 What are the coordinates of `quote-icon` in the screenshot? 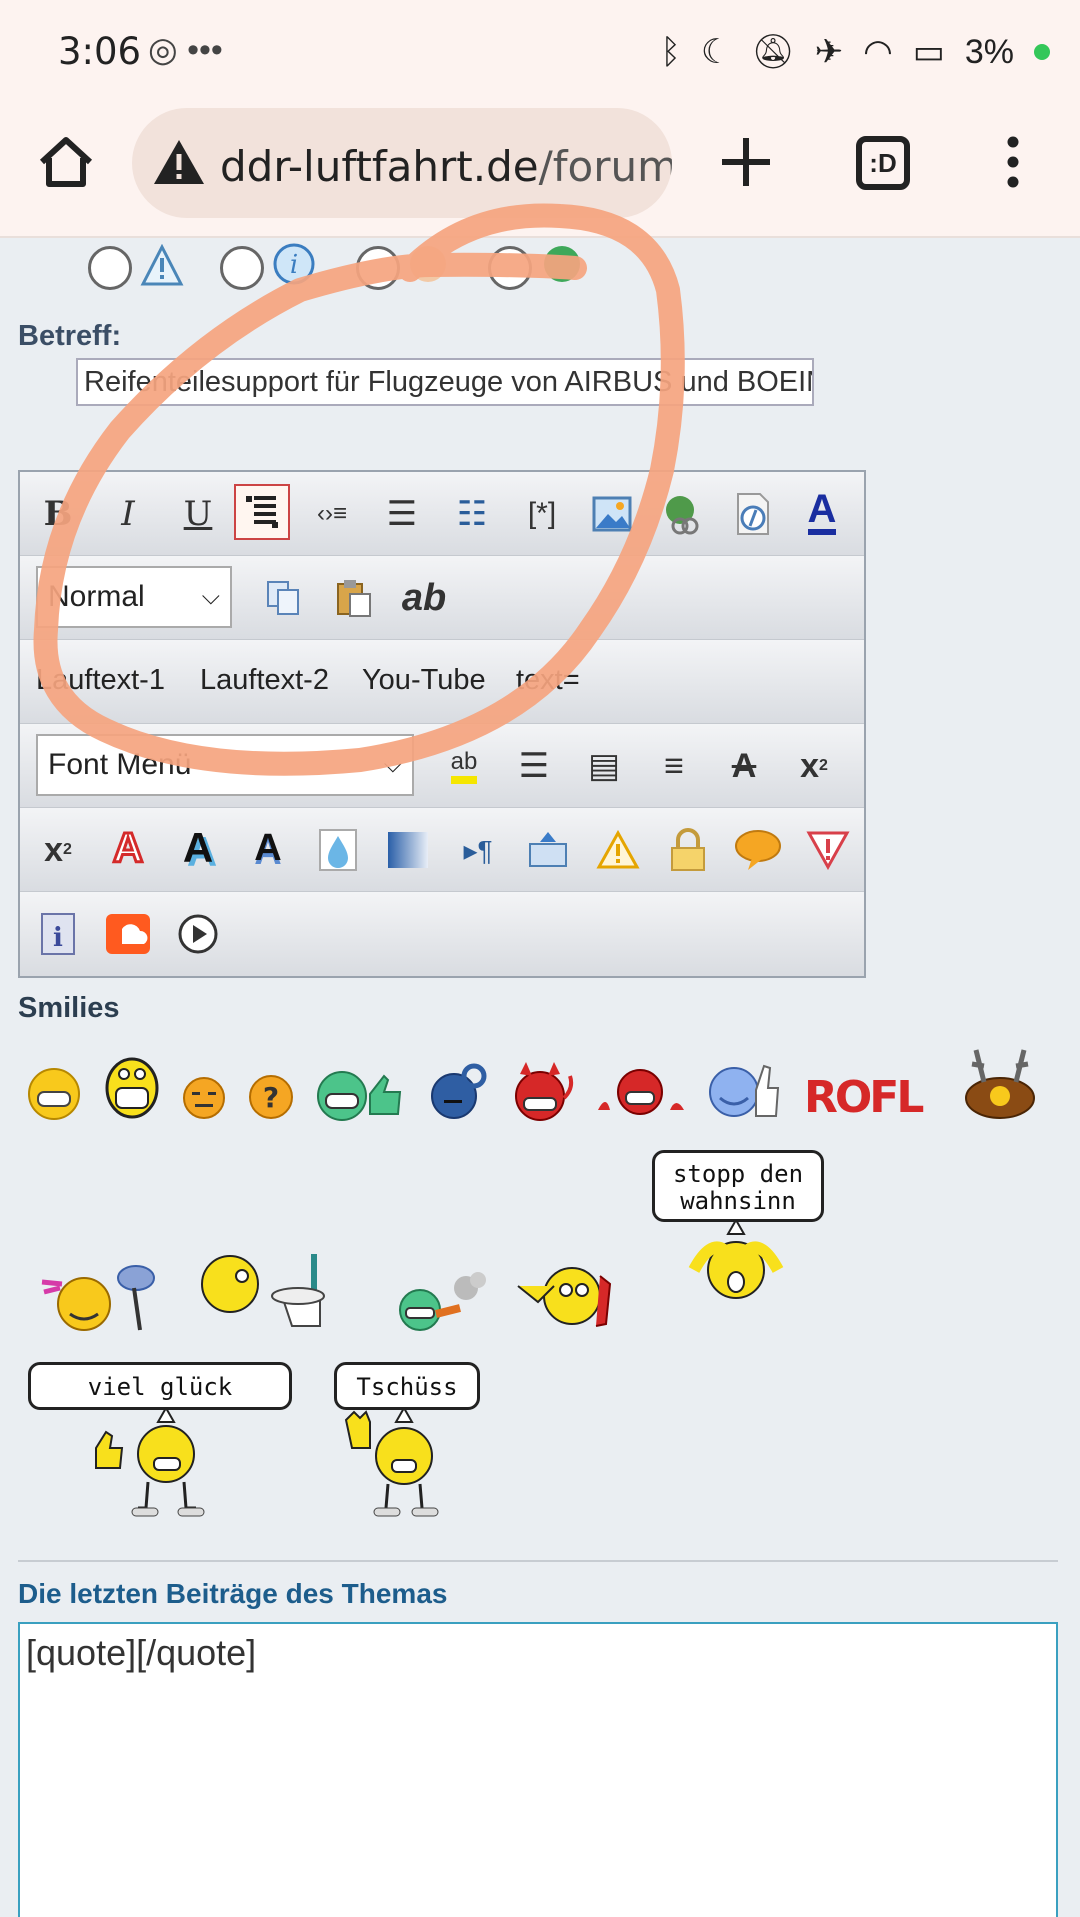 It's located at (262, 512).